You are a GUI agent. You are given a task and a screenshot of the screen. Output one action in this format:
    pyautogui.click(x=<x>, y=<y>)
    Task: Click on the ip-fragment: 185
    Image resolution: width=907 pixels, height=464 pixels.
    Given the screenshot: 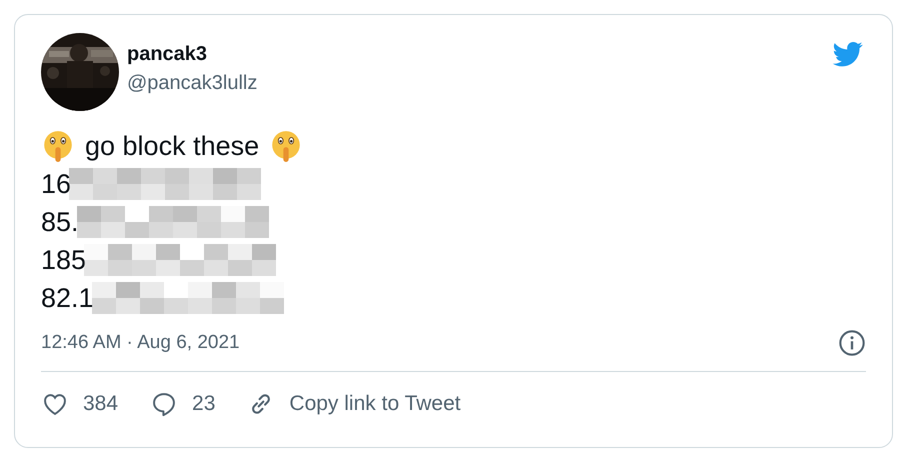 What is the action you would take?
    pyautogui.click(x=63, y=260)
    